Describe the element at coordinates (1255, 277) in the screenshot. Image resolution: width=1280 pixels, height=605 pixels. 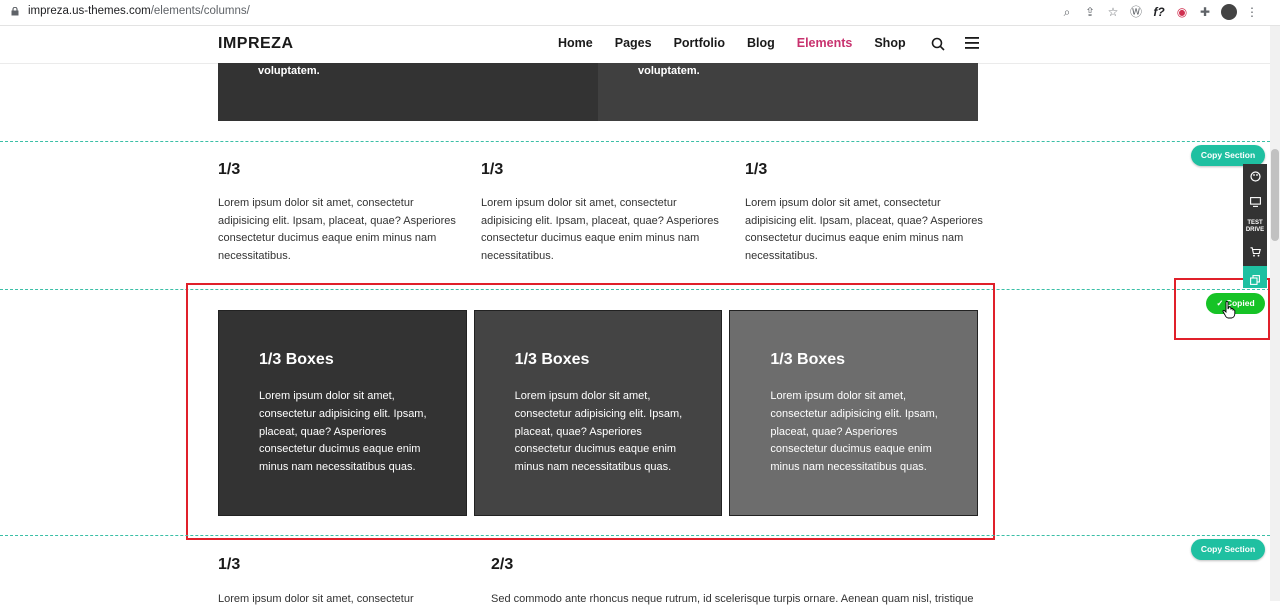
I see `copy-icon` at that location.